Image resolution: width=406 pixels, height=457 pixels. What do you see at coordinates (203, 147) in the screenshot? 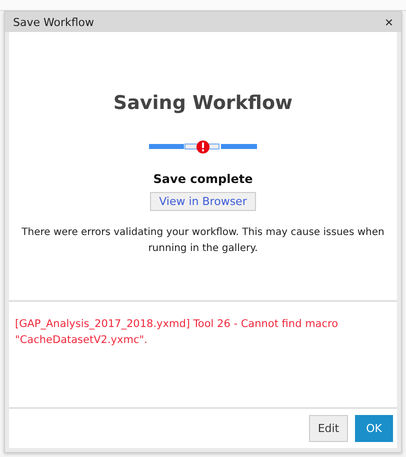
I see `progress-error-icon` at bounding box center [203, 147].